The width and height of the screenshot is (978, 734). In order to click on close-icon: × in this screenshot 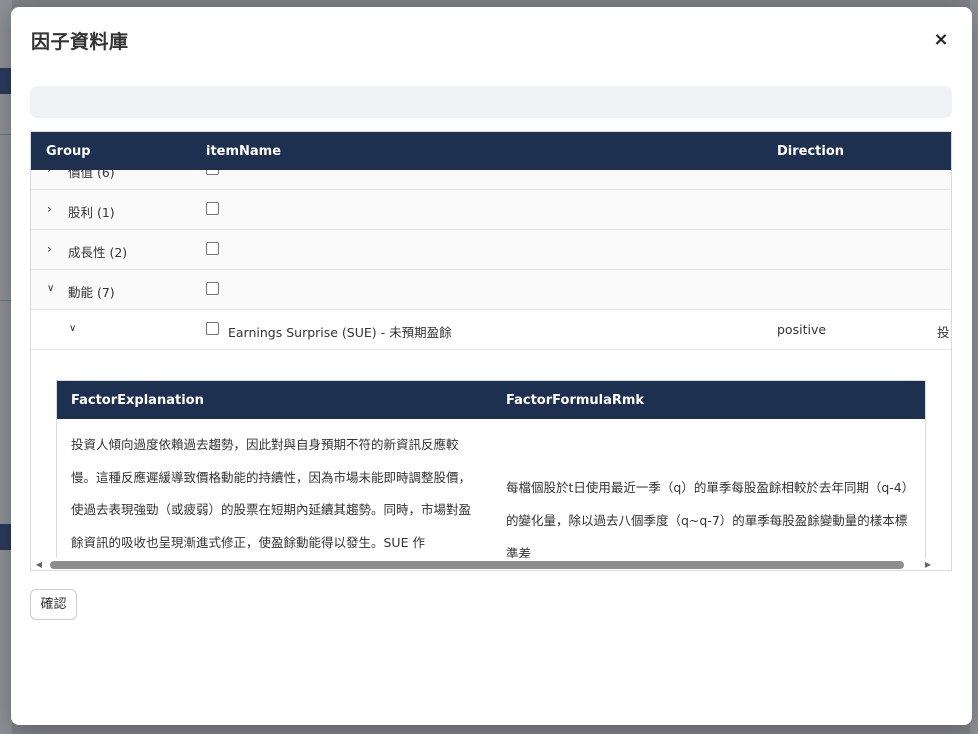, I will do `click(941, 40)`.